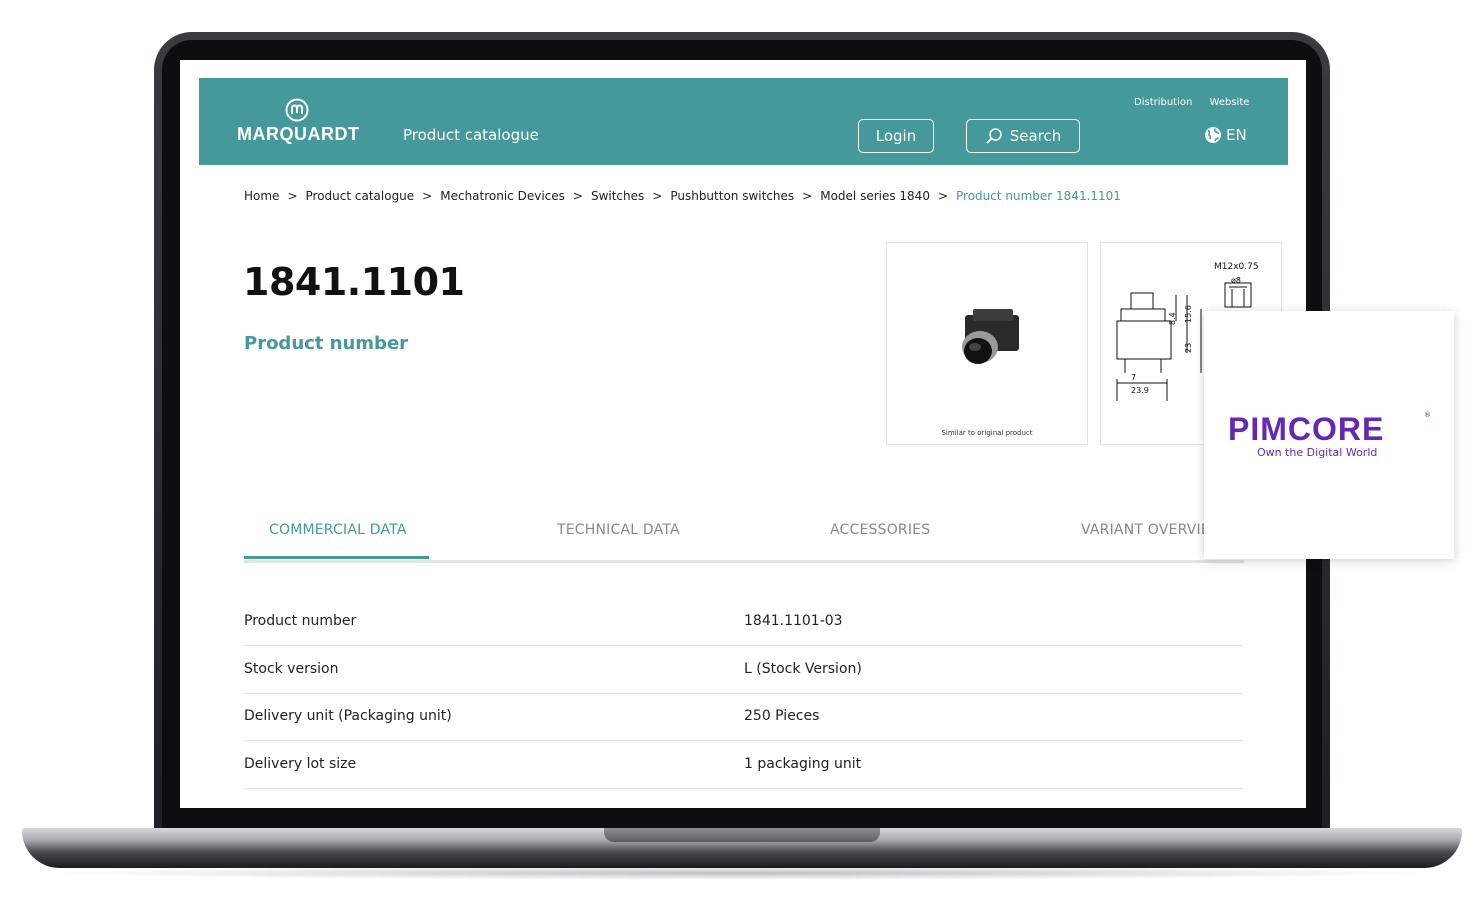  I want to click on tab-technical-data: TECHNICAL DATA, so click(618, 530).